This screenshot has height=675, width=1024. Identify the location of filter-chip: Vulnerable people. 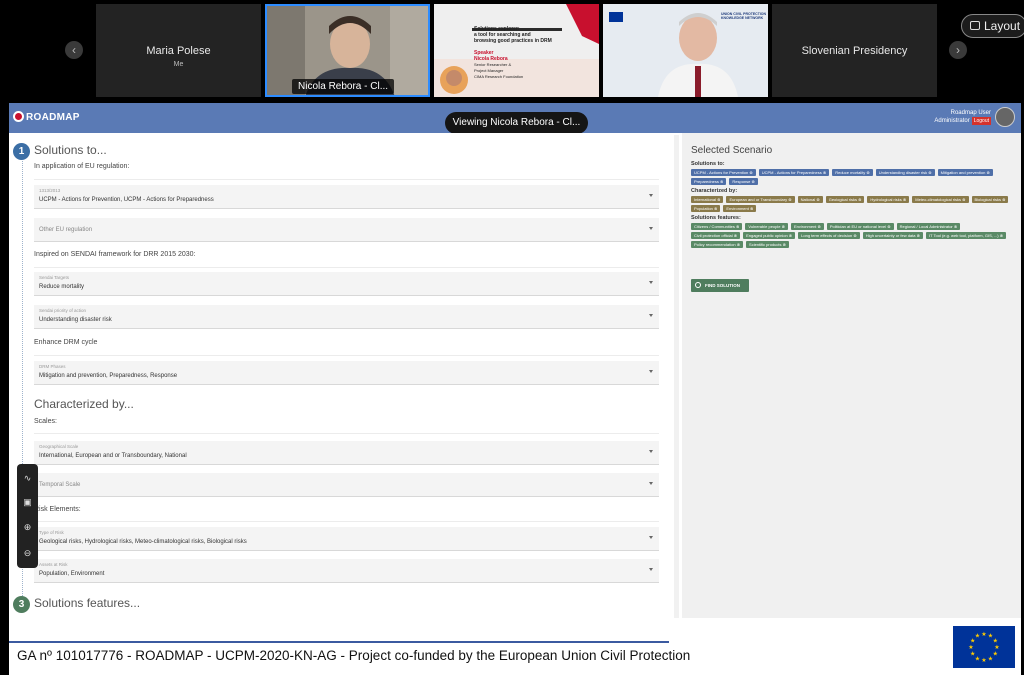
(766, 226).